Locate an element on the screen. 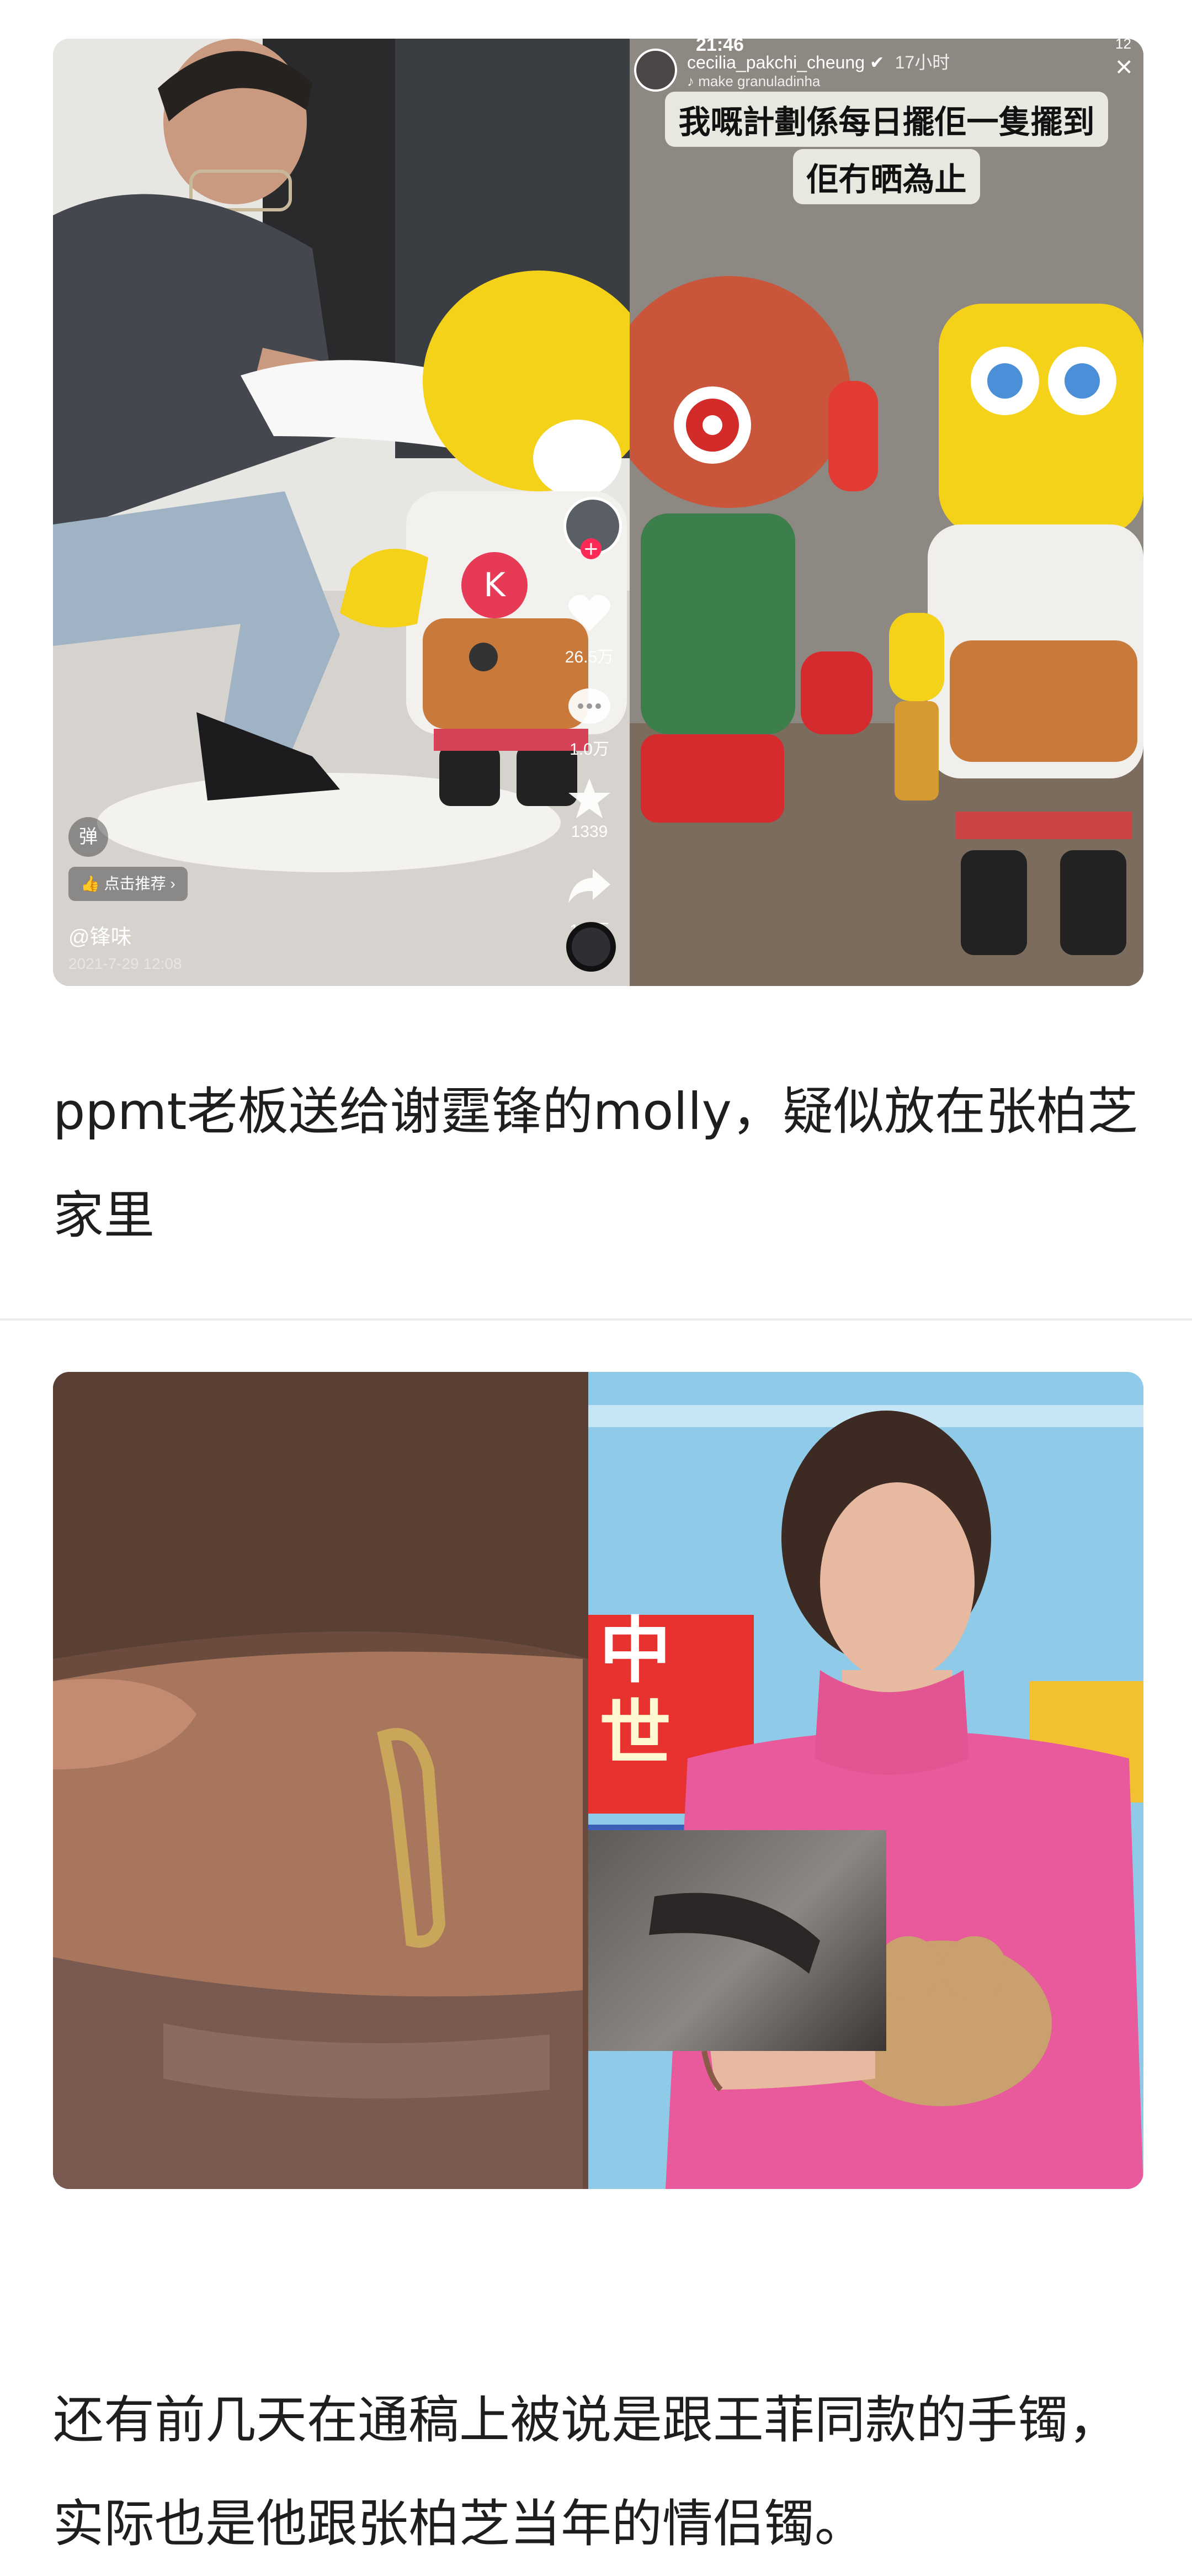 The width and height of the screenshot is (1192, 2576). bracelet-closeup-scene is located at coordinates (320, 1780).